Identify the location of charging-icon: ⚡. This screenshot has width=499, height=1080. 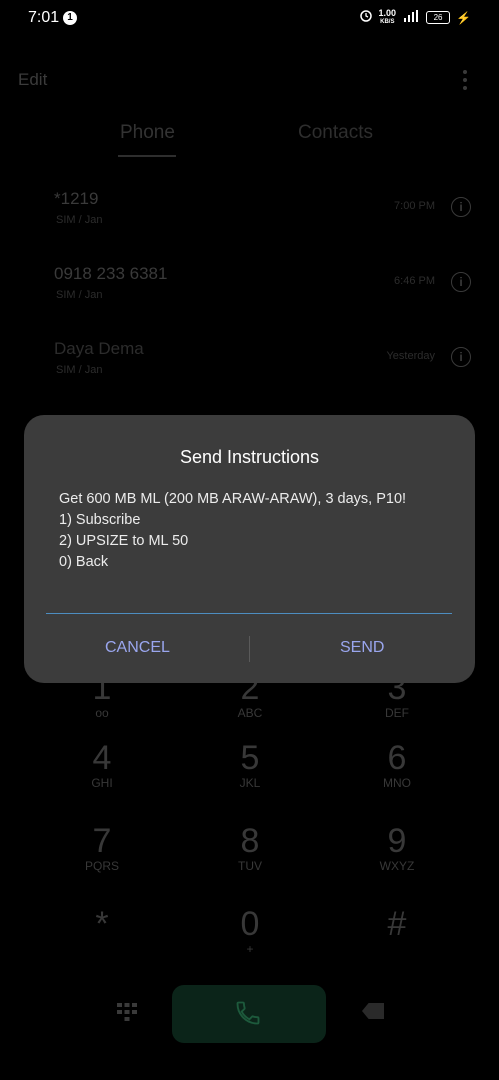
(463, 17).